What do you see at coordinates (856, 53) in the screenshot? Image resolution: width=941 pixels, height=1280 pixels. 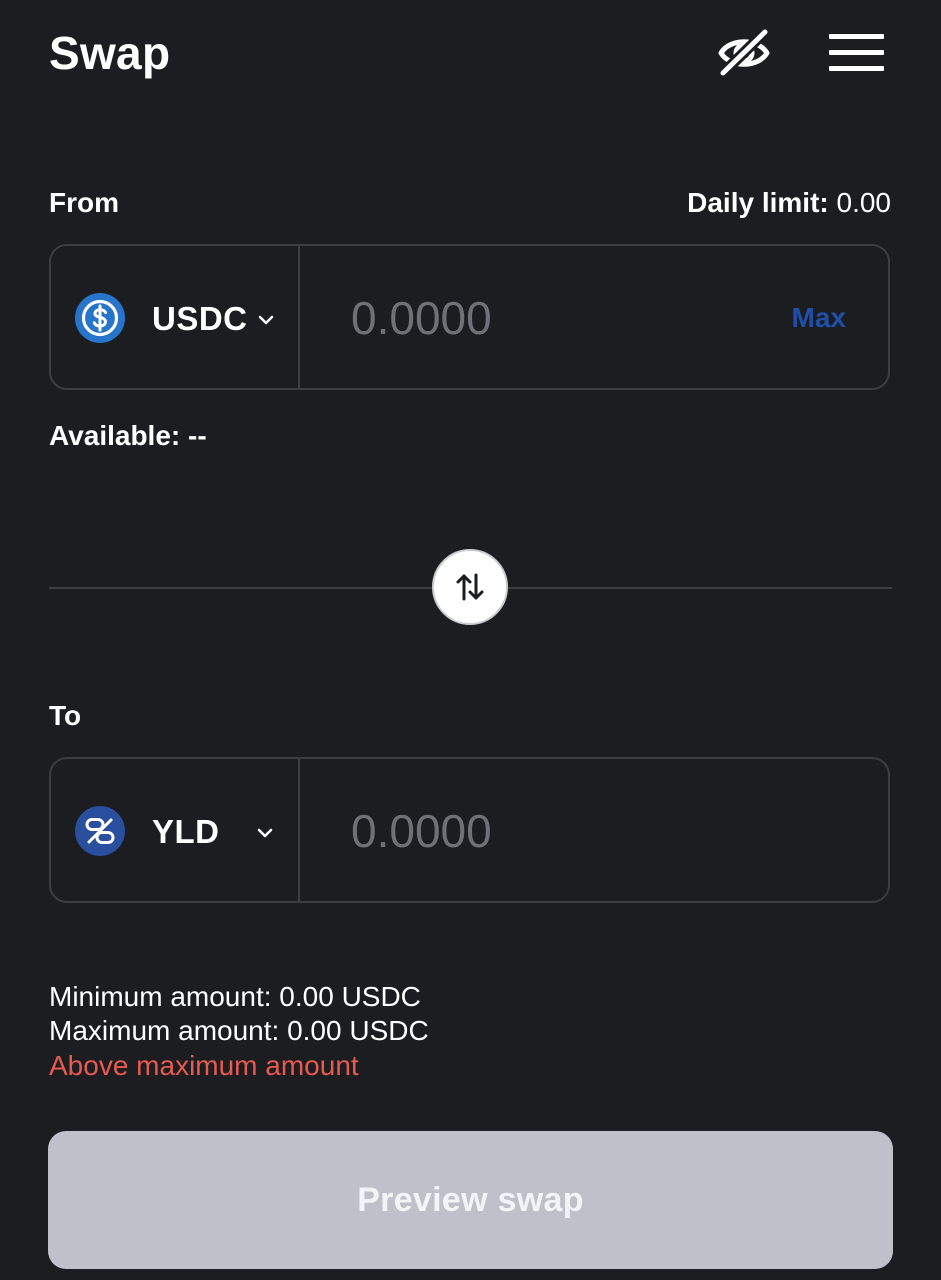 I see `menu-button` at bounding box center [856, 53].